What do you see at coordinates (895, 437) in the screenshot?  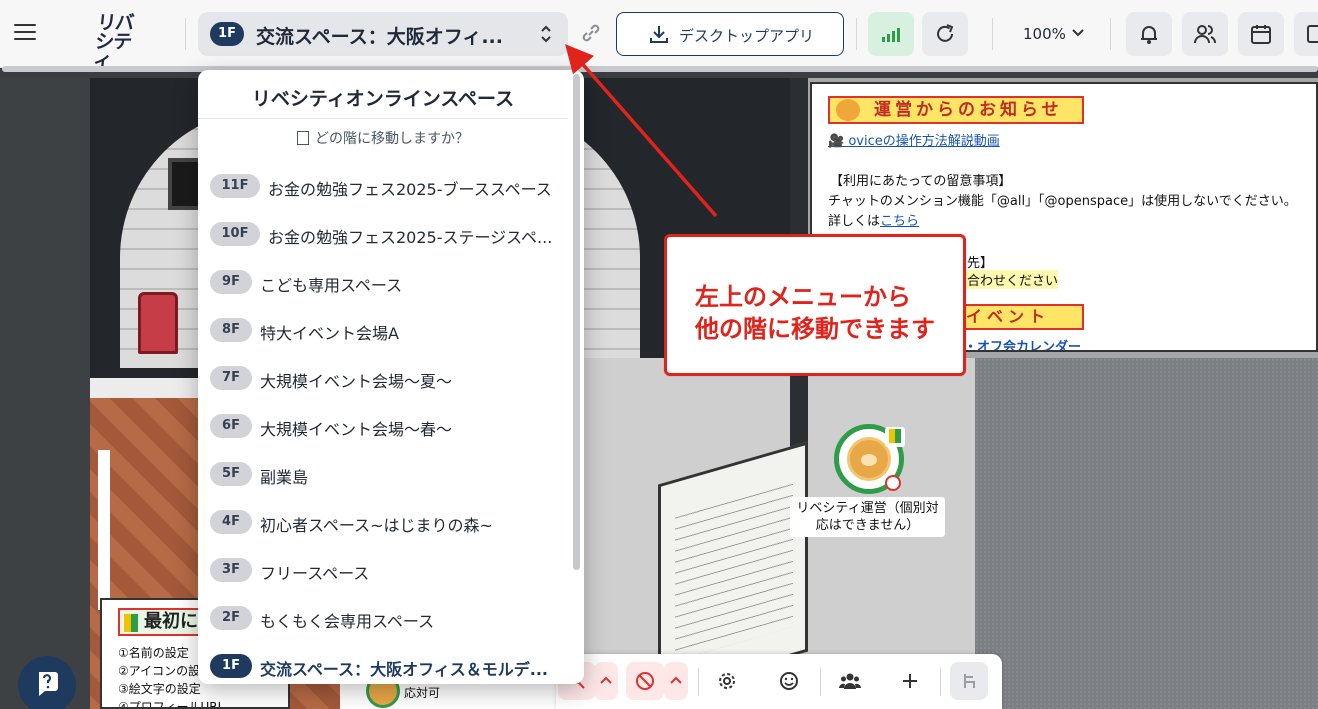 I see `beginner-mark-icon` at bounding box center [895, 437].